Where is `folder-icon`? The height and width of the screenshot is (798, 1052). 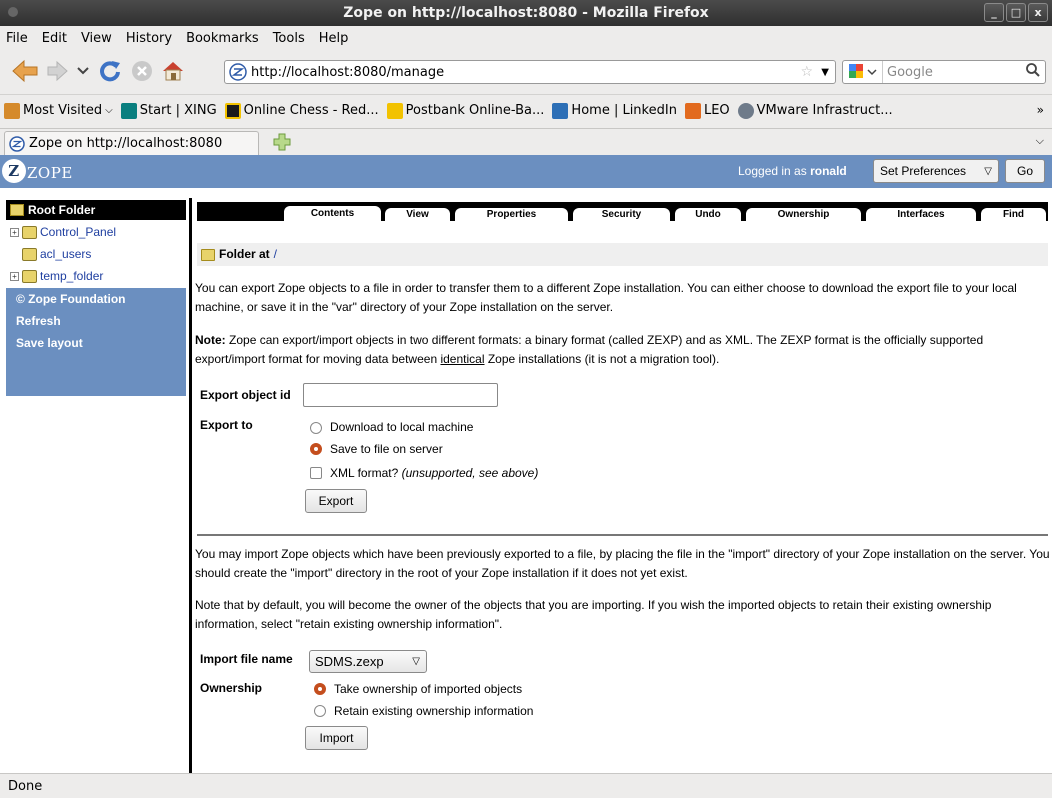
folder-icon is located at coordinates (17, 210).